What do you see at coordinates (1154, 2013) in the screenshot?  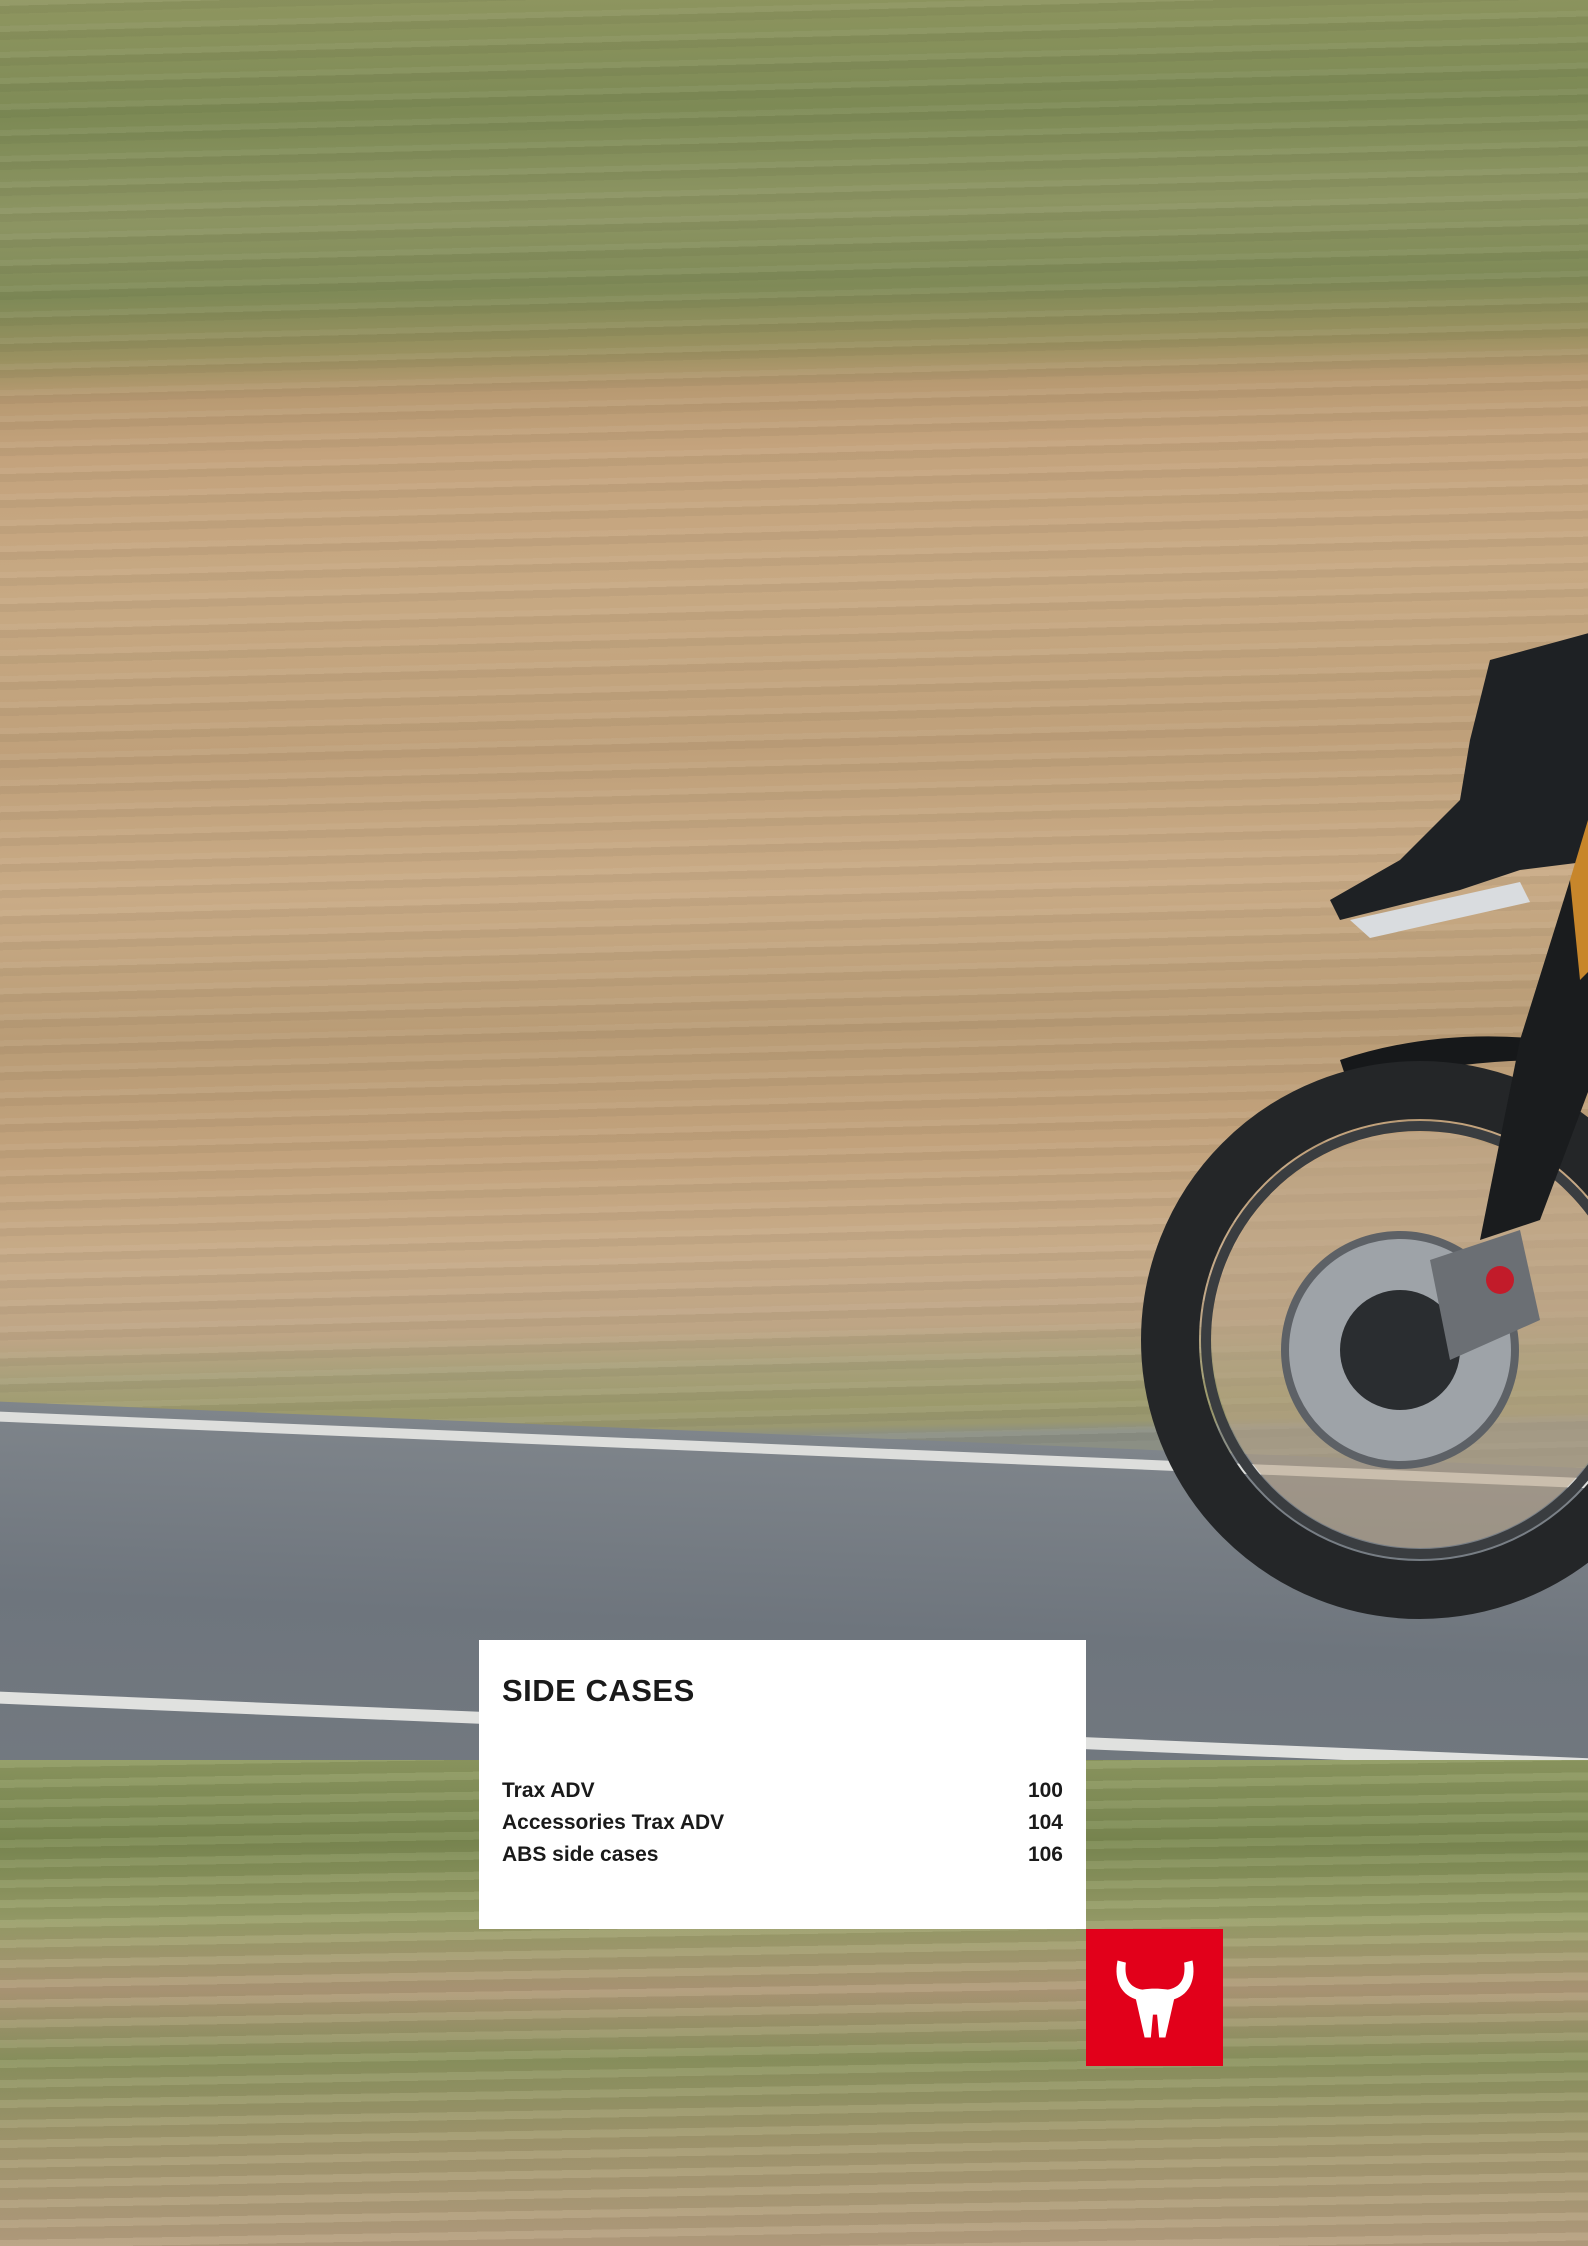 I see `bull-head` at bounding box center [1154, 2013].